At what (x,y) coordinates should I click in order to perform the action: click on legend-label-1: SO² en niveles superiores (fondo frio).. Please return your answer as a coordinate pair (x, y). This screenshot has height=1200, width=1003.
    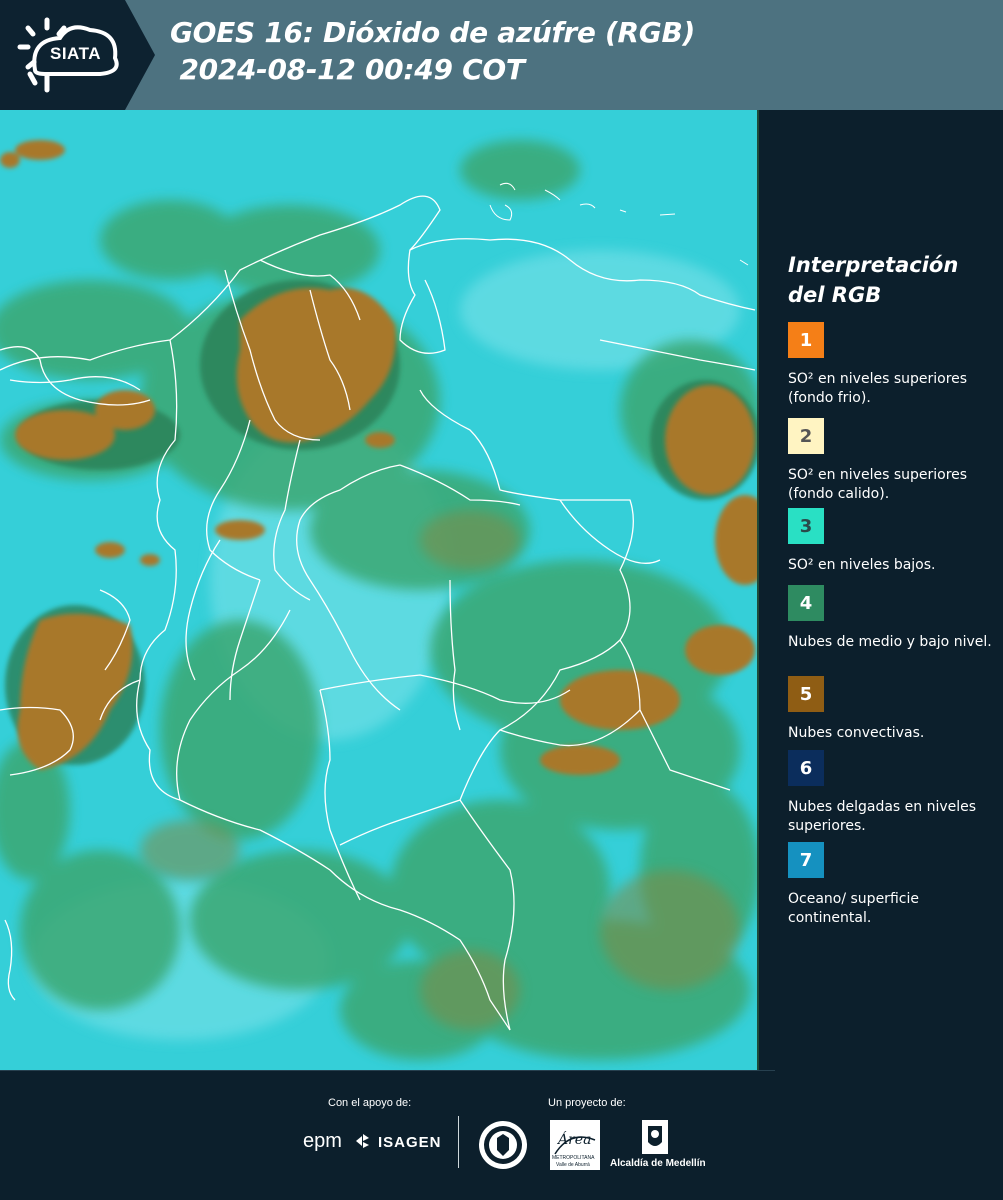
    Looking at the image, I should click on (878, 388).